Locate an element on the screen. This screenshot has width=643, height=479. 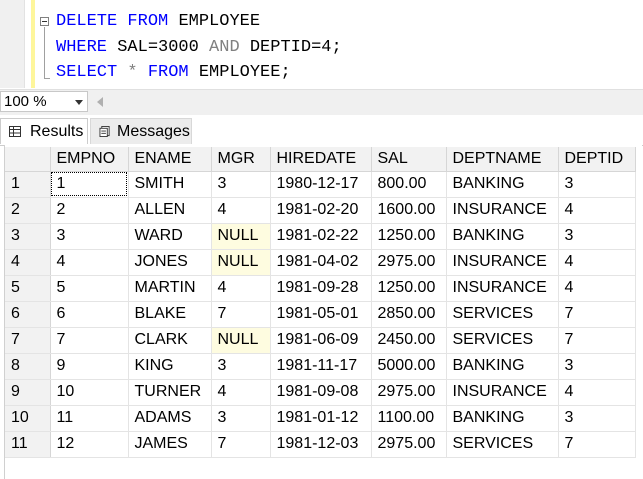
row-number: 11 is located at coordinates (28, 444).